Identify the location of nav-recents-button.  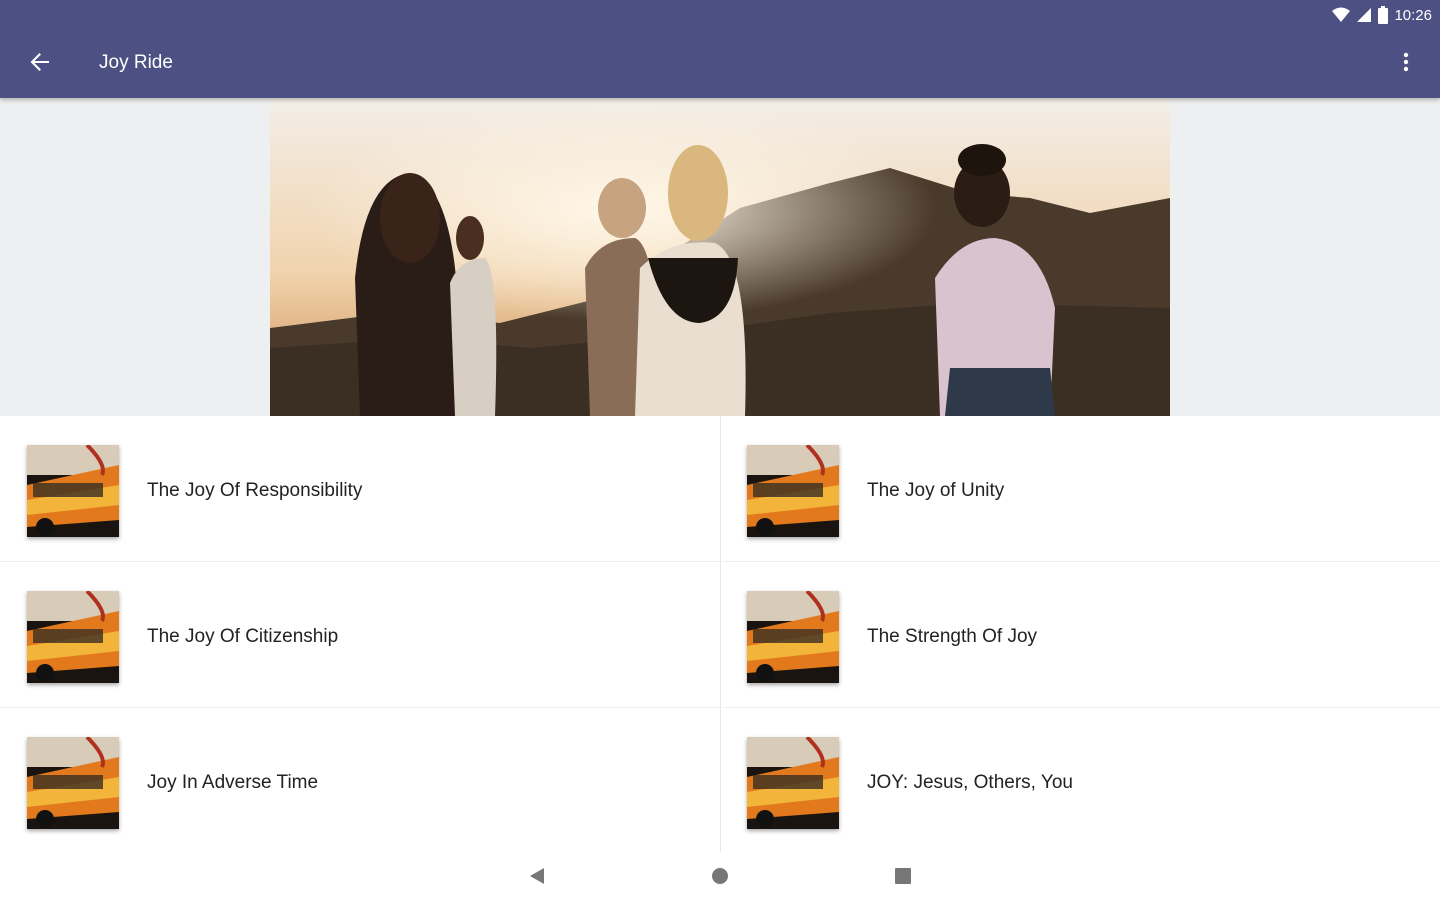
(903, 878).